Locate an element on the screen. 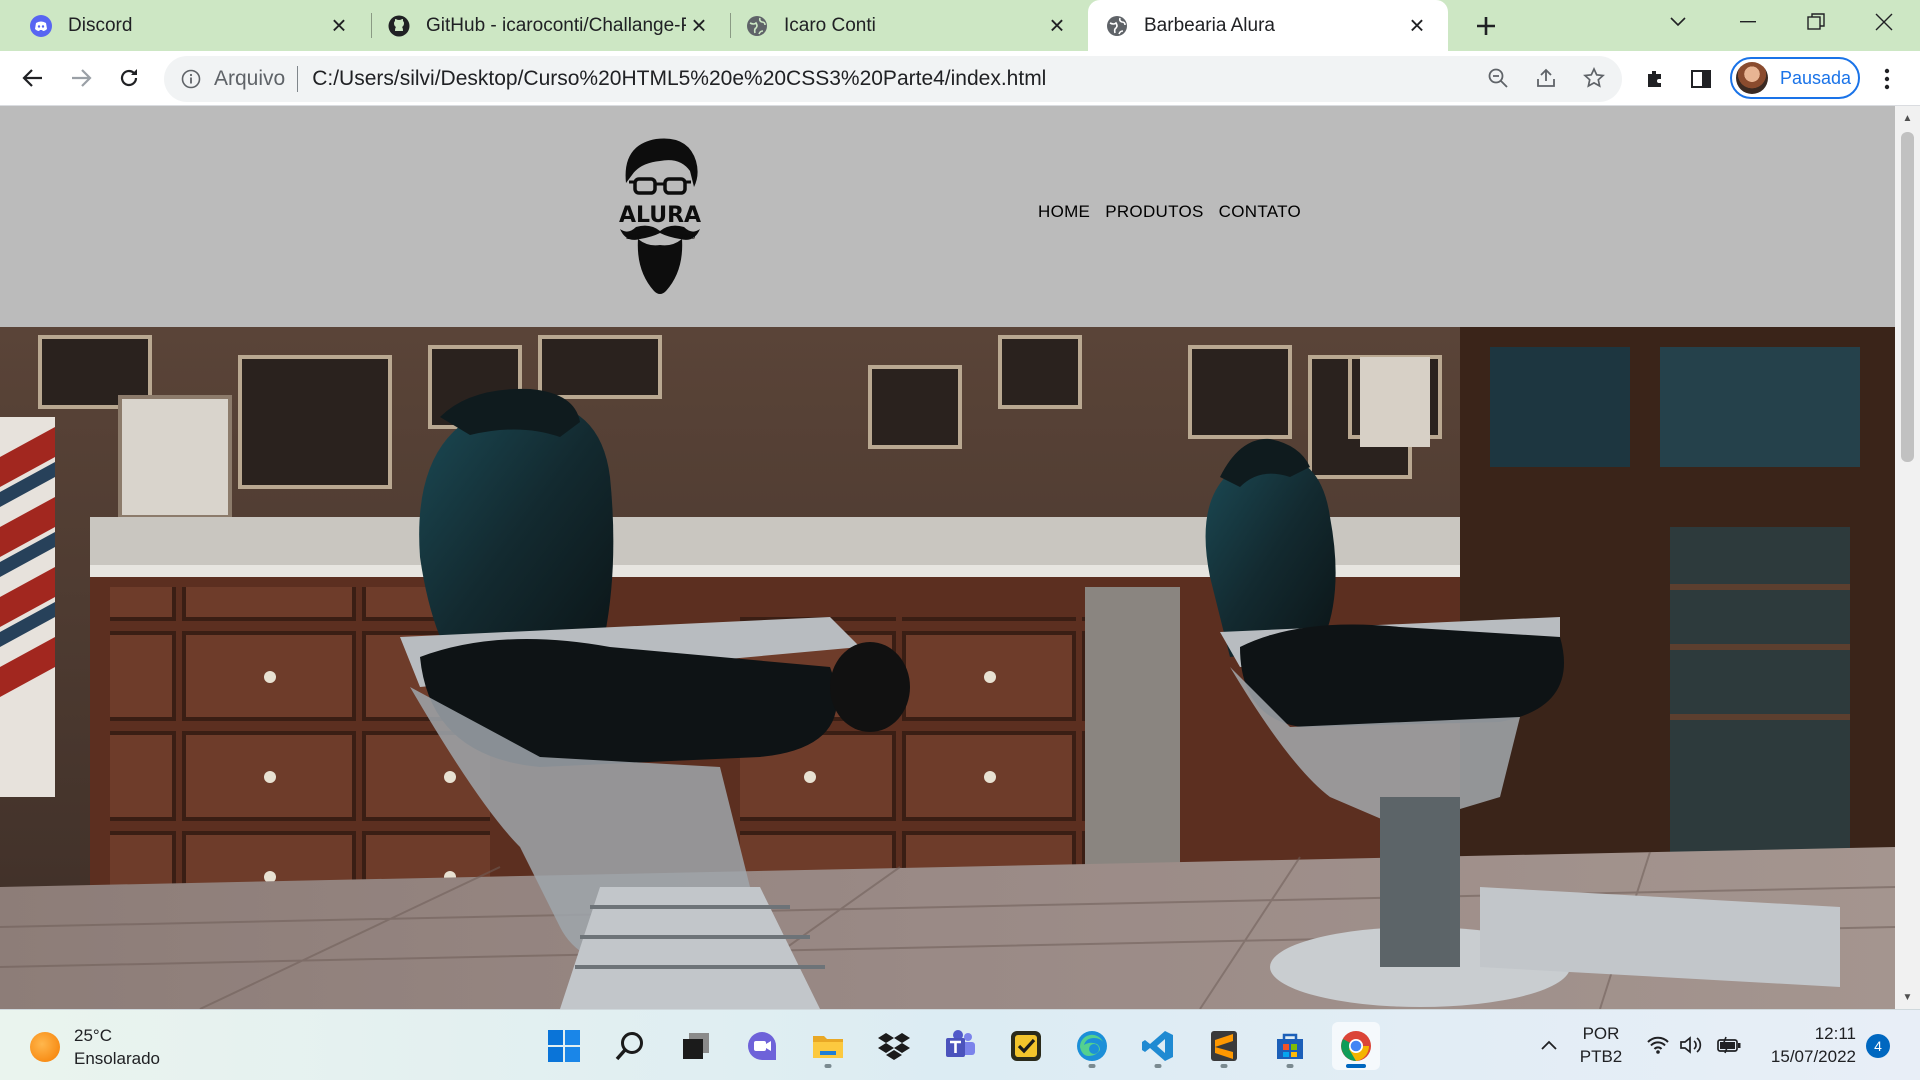 The image size is (1920, 1080). menu-icon is located at coordinates (1887, 79).